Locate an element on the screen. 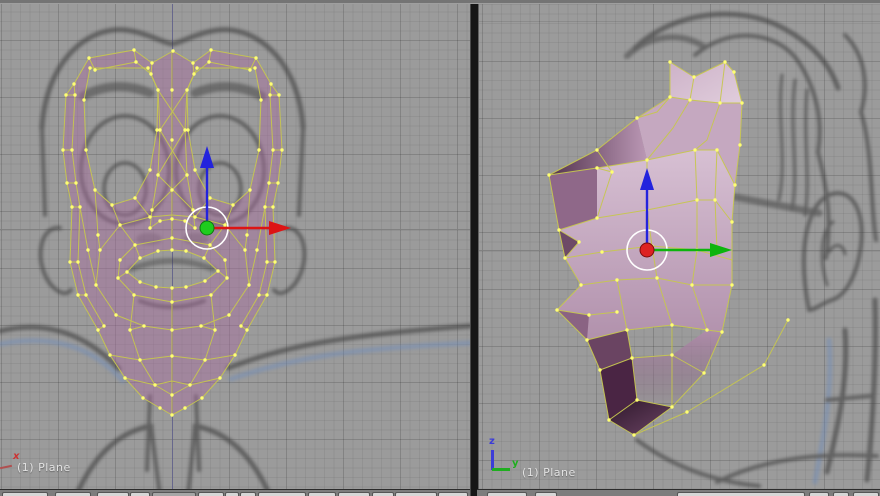  translate-arrow-x is located at coordinates (280, 228).